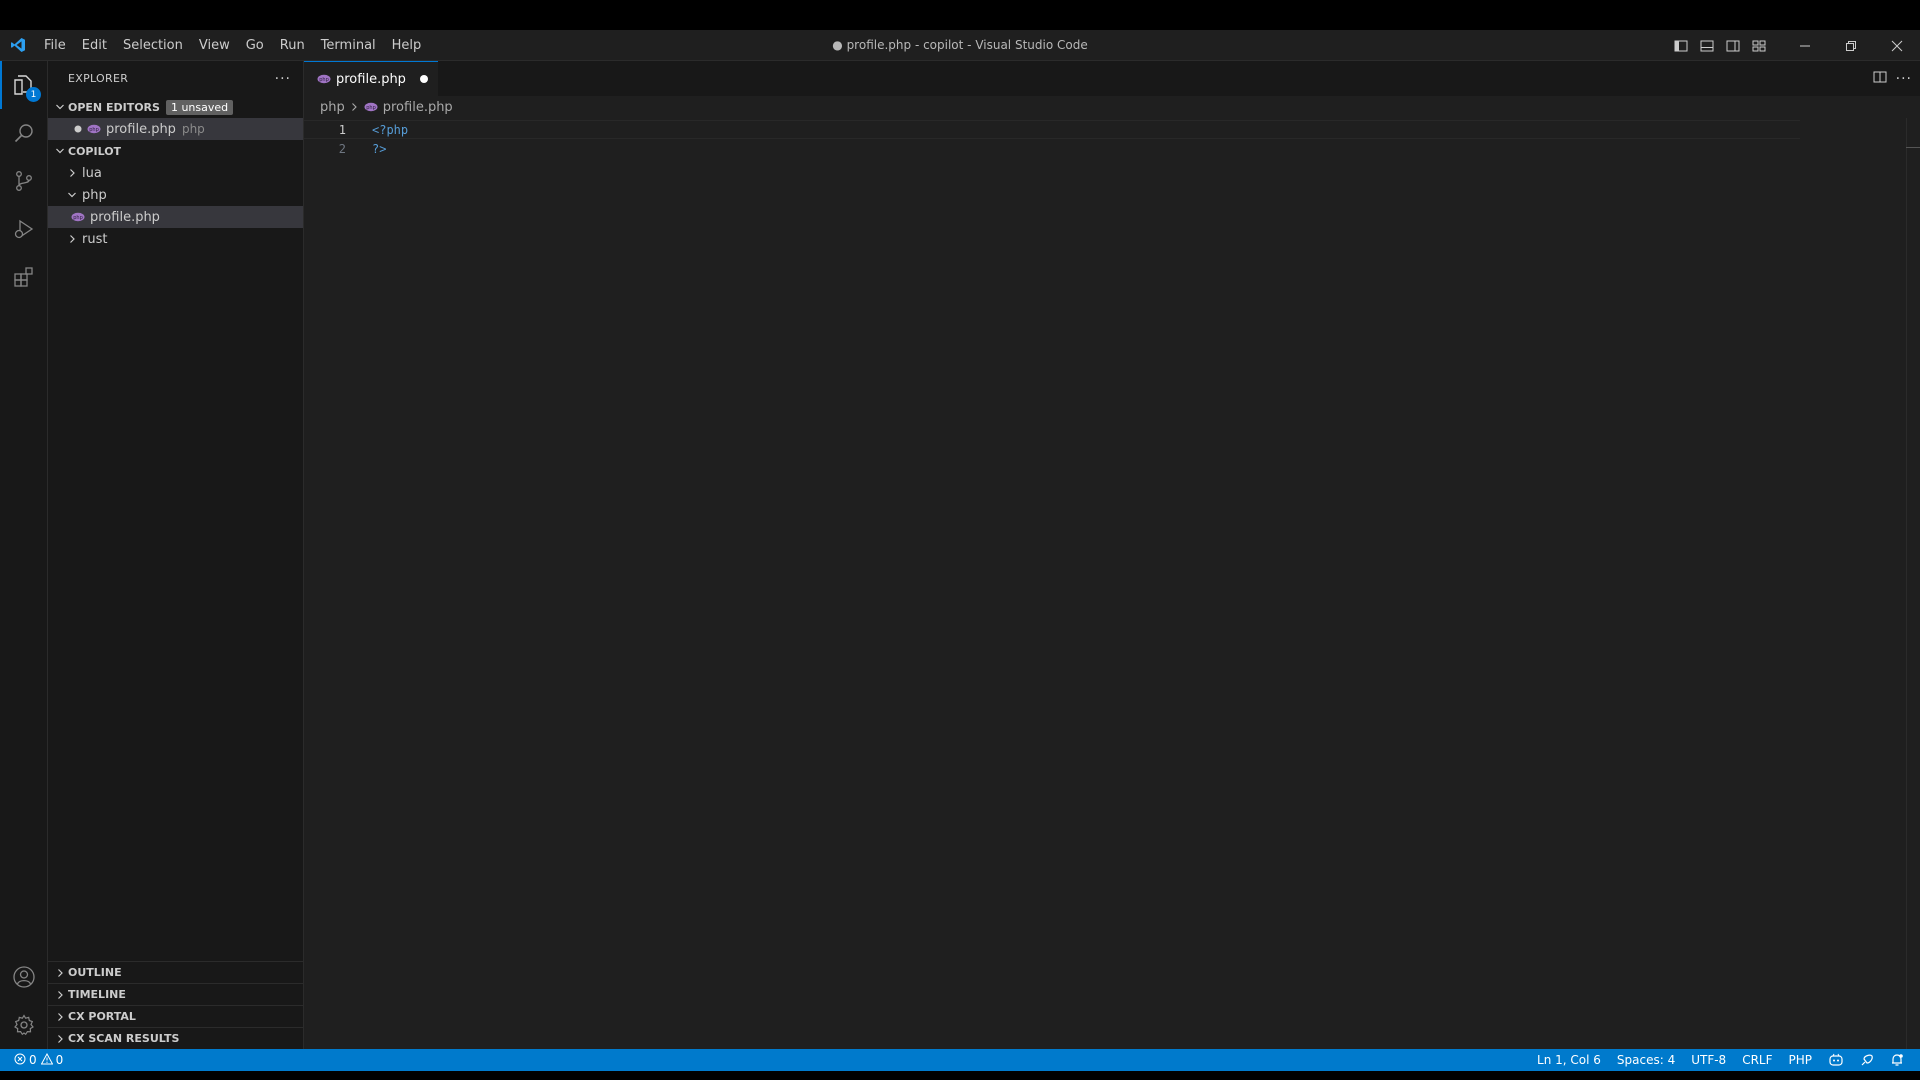  I want to click on vscode-logo-icon, so click(18, 45).